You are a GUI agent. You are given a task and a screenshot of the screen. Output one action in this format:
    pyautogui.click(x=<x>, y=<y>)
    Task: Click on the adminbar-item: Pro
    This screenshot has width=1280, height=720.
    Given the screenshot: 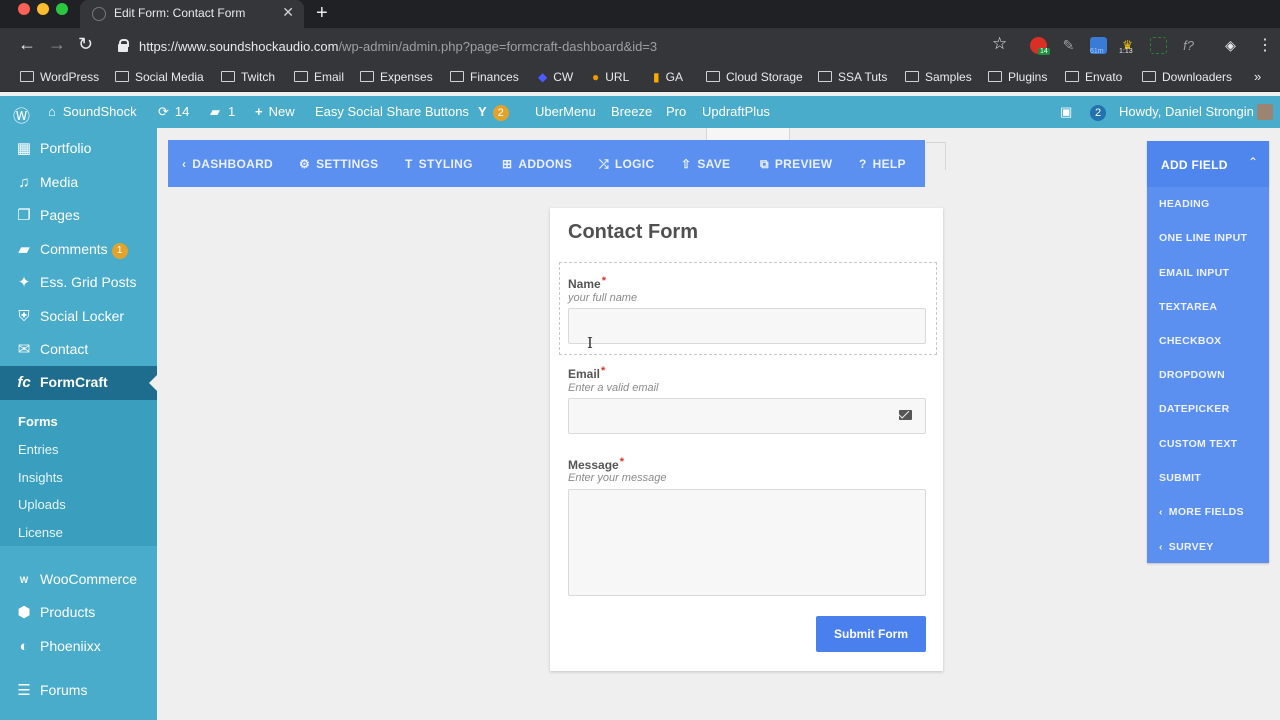 What is the action you would take?
    pyautogui.click(x=676, y=111)
    